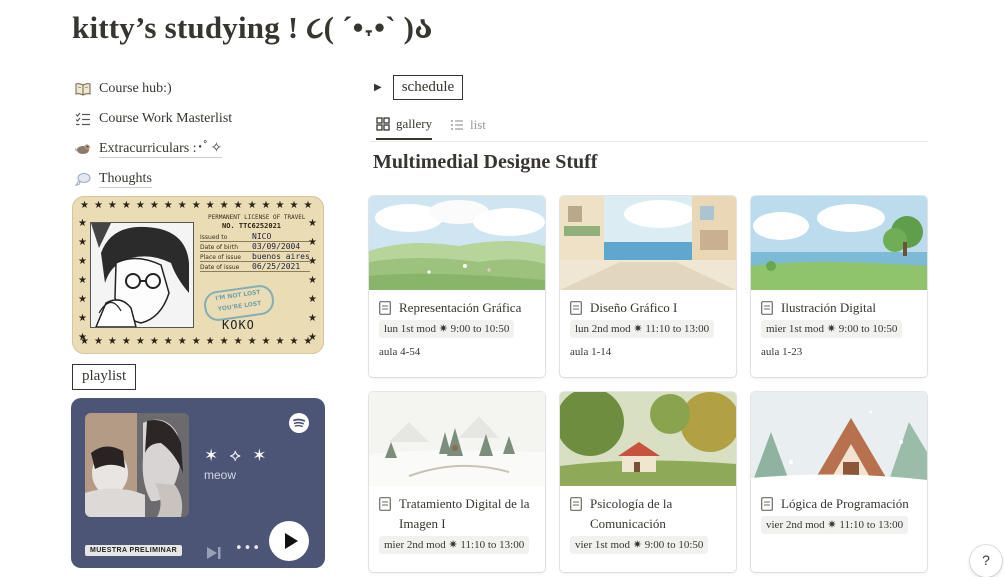 The height and width of the screenshot is (577, 1005). What do you see at coordinates (642, 329) in the screenshot?
I see `schedule-tag: lun 2nd mod ✷ 11:10 to 13:00` at bounding box center [642, 329].